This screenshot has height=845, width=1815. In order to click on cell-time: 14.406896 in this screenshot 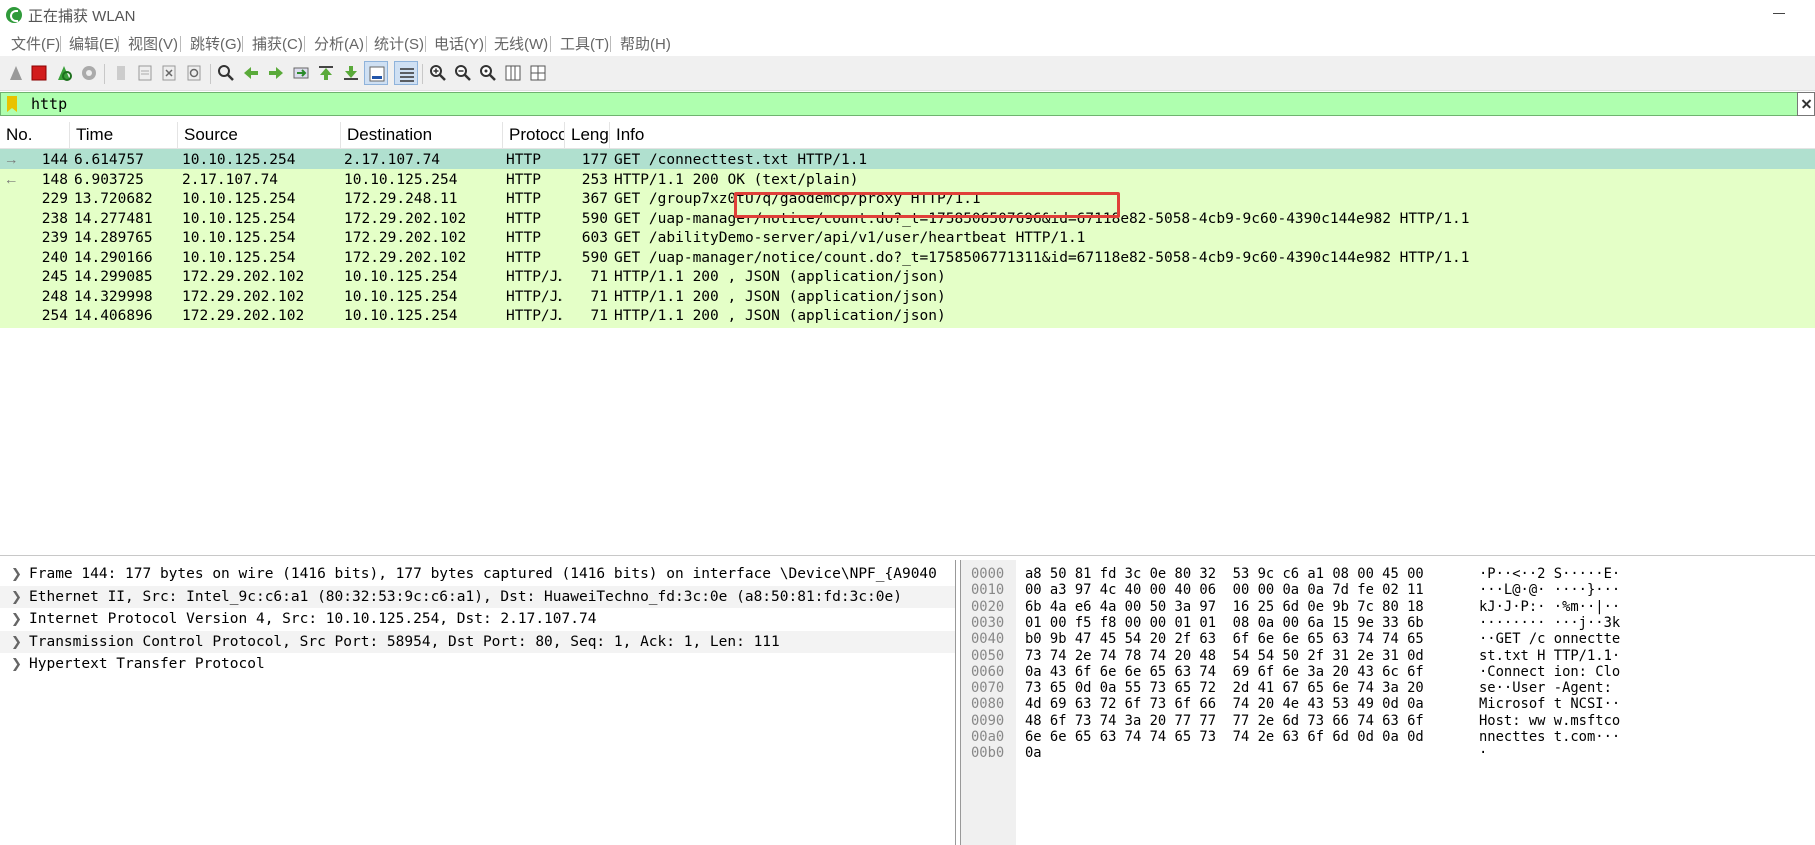, I will do `click(113, 316)`.